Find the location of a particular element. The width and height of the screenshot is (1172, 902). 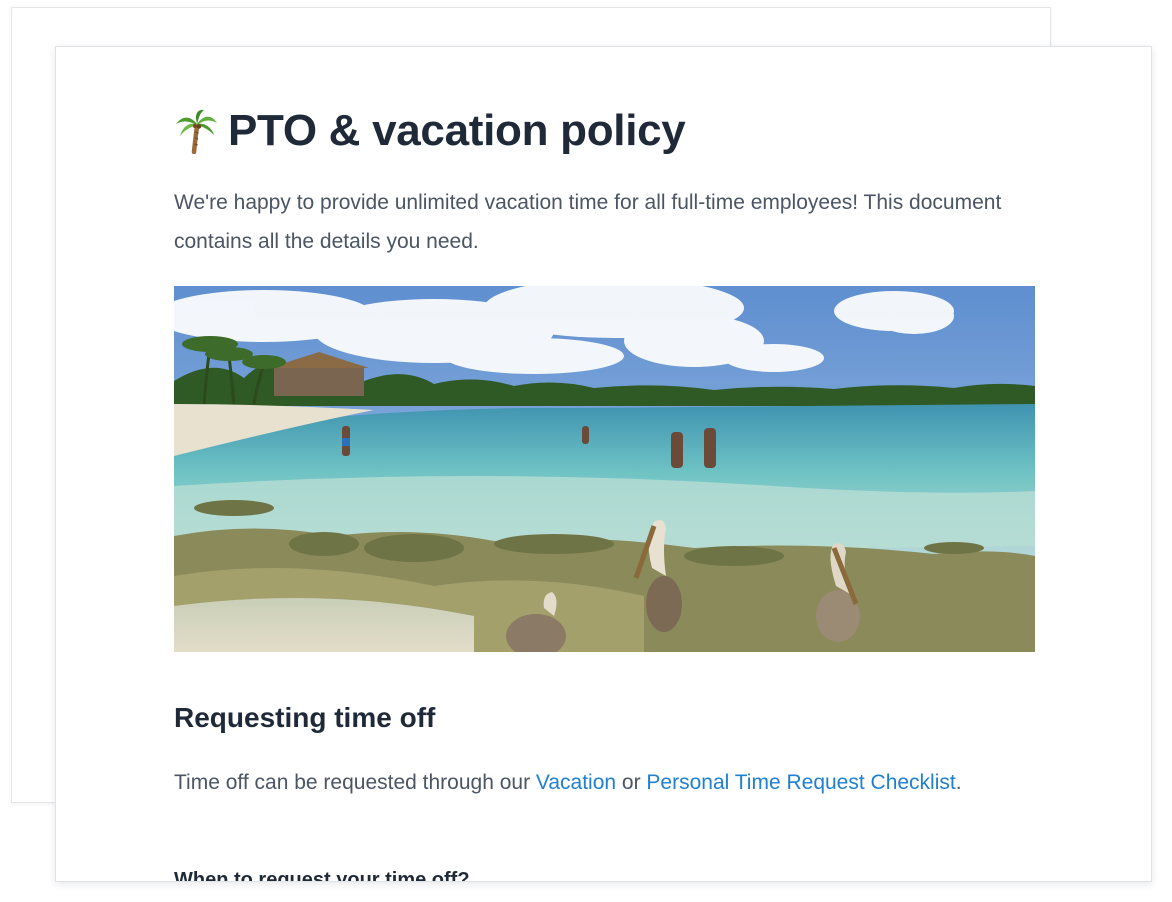

subsection-heading: When to request your time off? is located at coordinates (322, 875).